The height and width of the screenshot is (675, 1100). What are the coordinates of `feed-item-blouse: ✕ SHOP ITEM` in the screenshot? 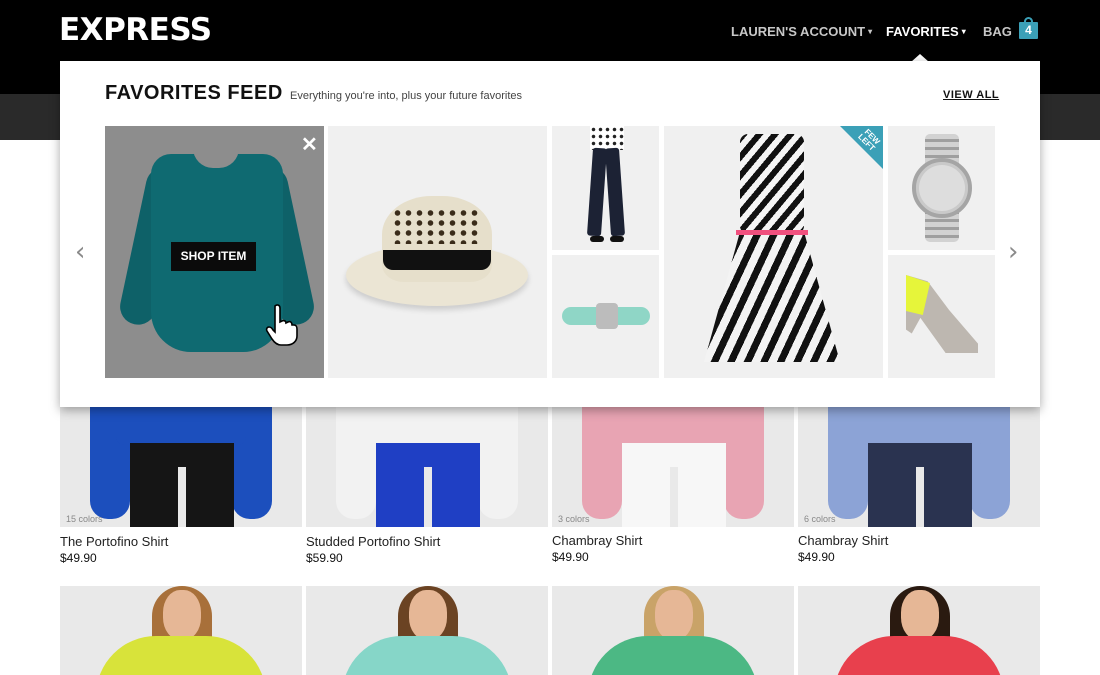 It's located at (214, 252).